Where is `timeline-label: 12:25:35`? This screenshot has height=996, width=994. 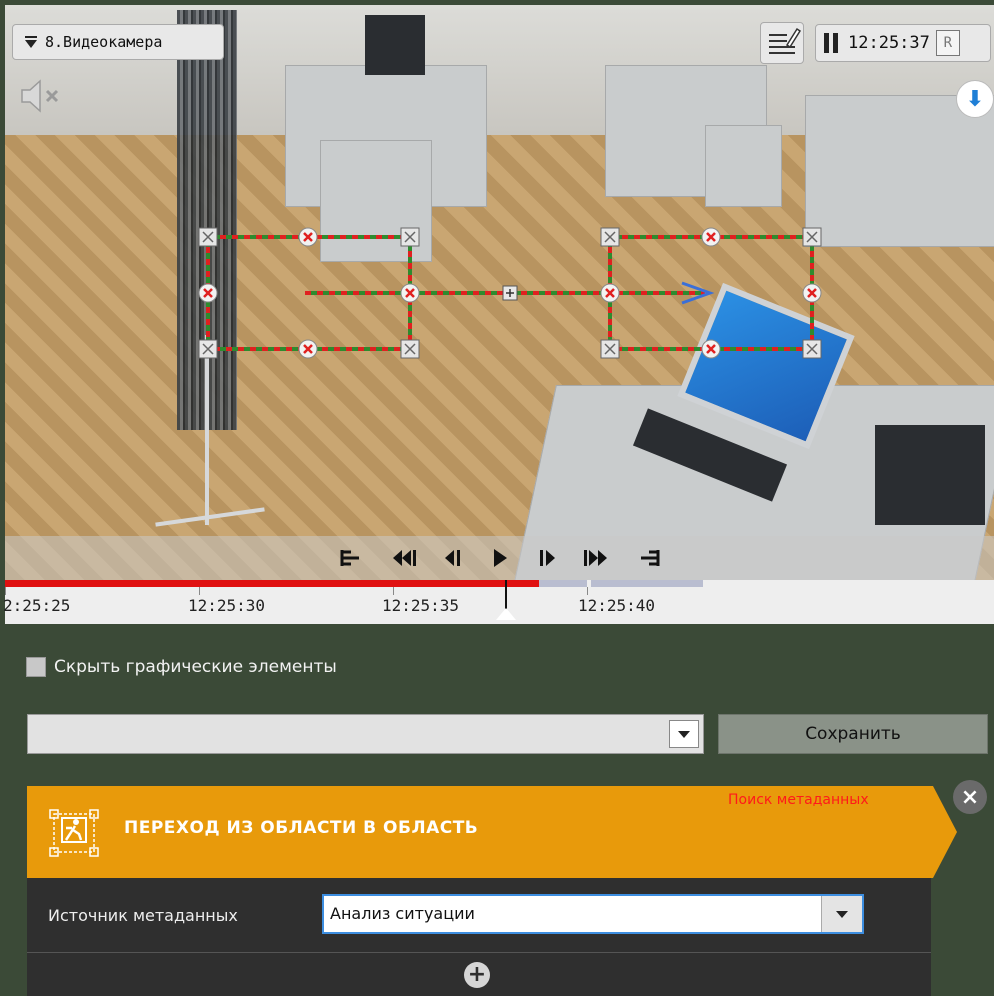
timeline-label: 12:25:35 is located at coordinates (421, 605).